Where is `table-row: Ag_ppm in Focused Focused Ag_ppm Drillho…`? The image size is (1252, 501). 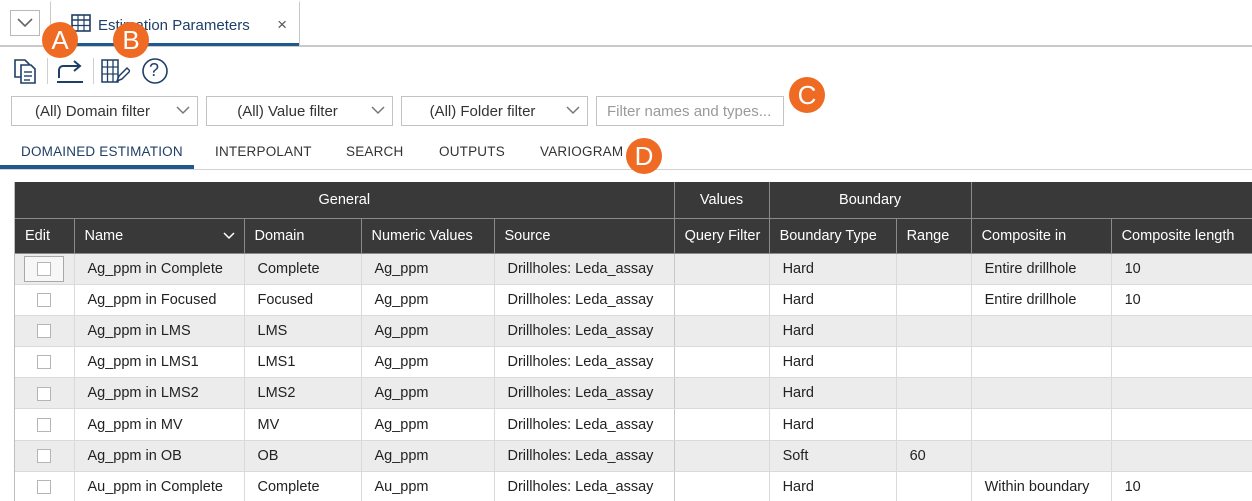
table-row: Ag_ppm in Focused Focused Ag_ppm Drillho… is located at coordinates (633, 300).